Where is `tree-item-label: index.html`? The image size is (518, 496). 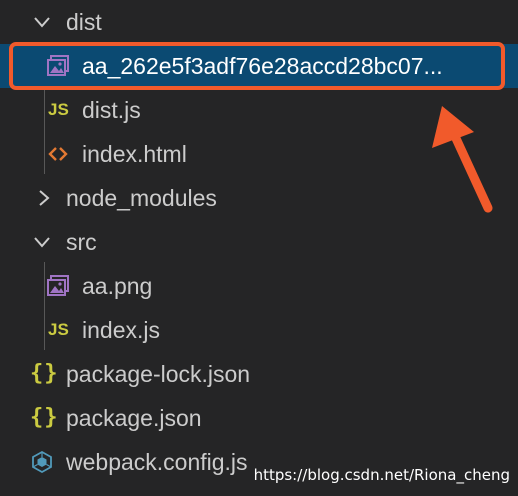
tree-item-label: index.html is located at coordinates (134, 154).